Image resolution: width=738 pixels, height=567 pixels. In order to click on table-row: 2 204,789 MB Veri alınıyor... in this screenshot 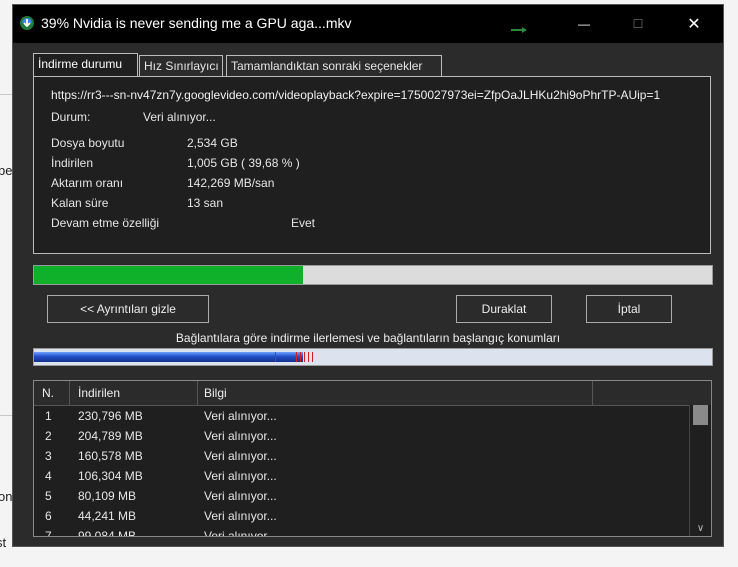, I will do `click(362, 436)`.